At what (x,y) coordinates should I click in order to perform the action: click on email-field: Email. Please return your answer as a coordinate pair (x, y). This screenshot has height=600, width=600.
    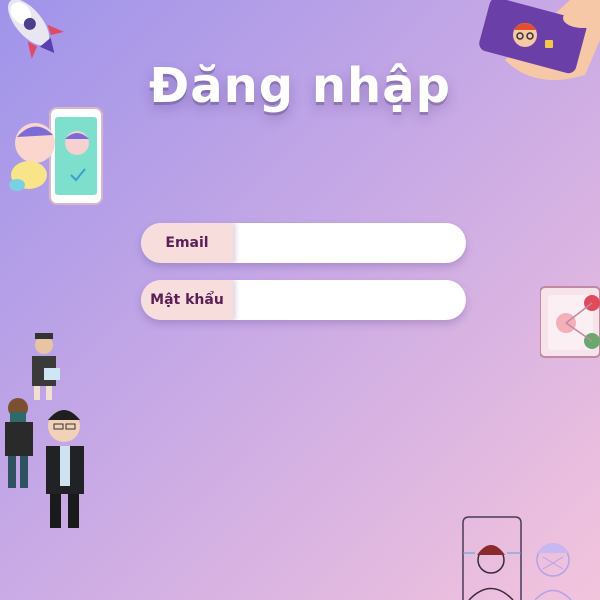
    Looking at the image, I should click on (303, 243).